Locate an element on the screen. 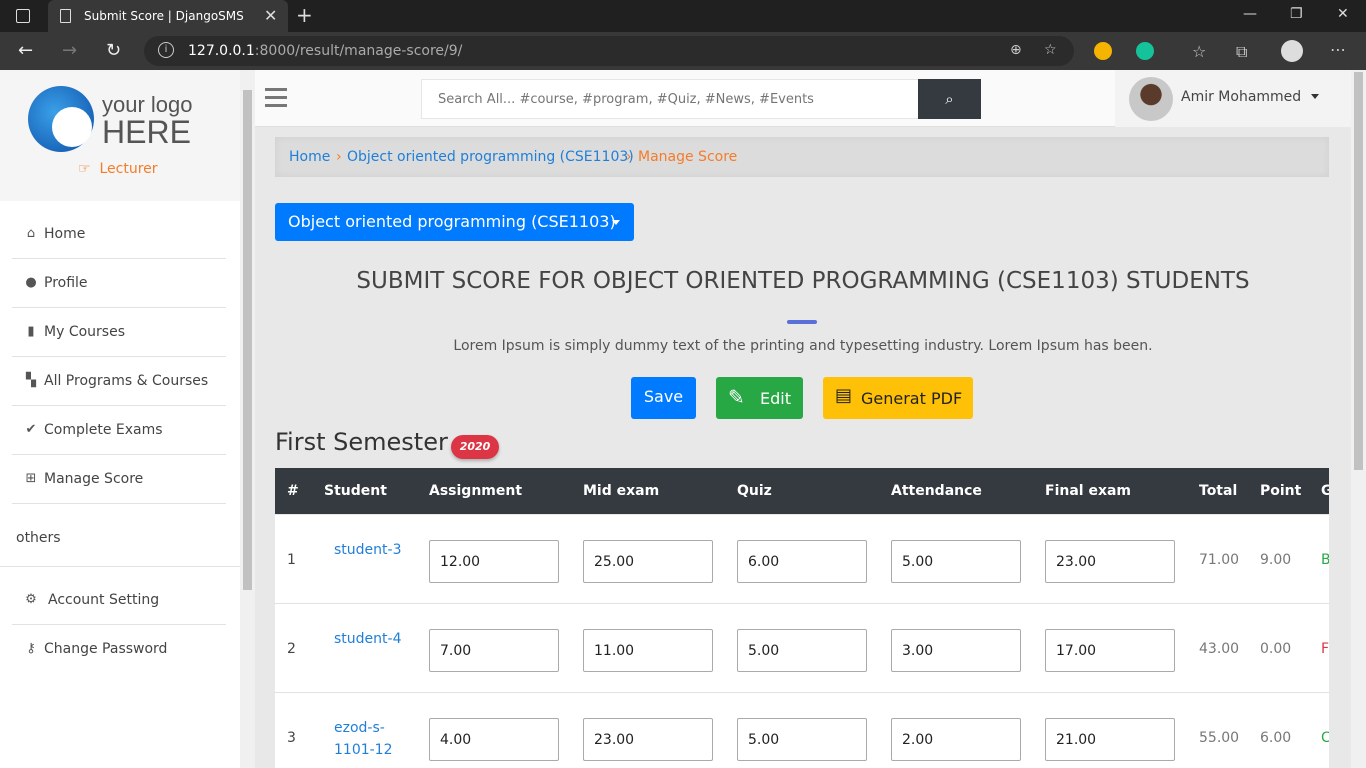  logo-inner is located at coordinates (72, 127).